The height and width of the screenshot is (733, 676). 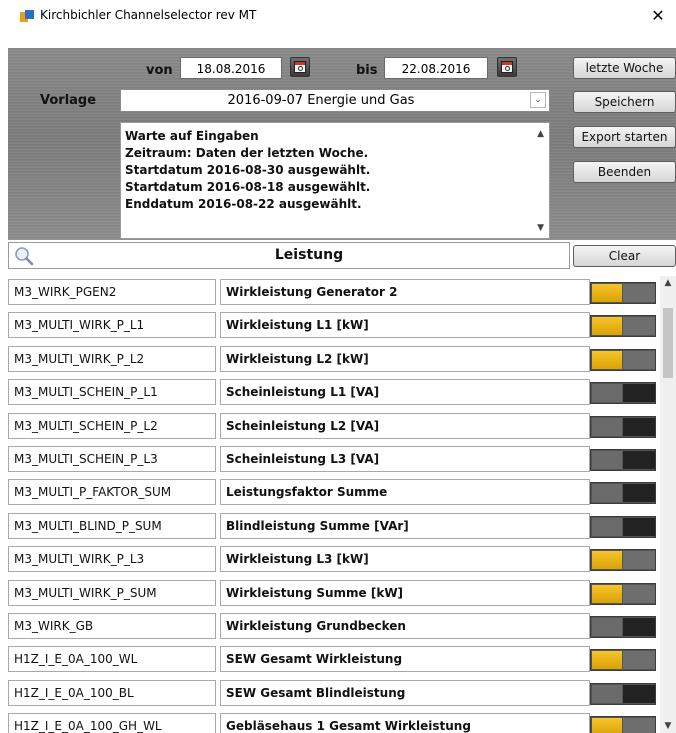 I want to click on from-date-field: 18.08.2016, so click(x=231, y=68).